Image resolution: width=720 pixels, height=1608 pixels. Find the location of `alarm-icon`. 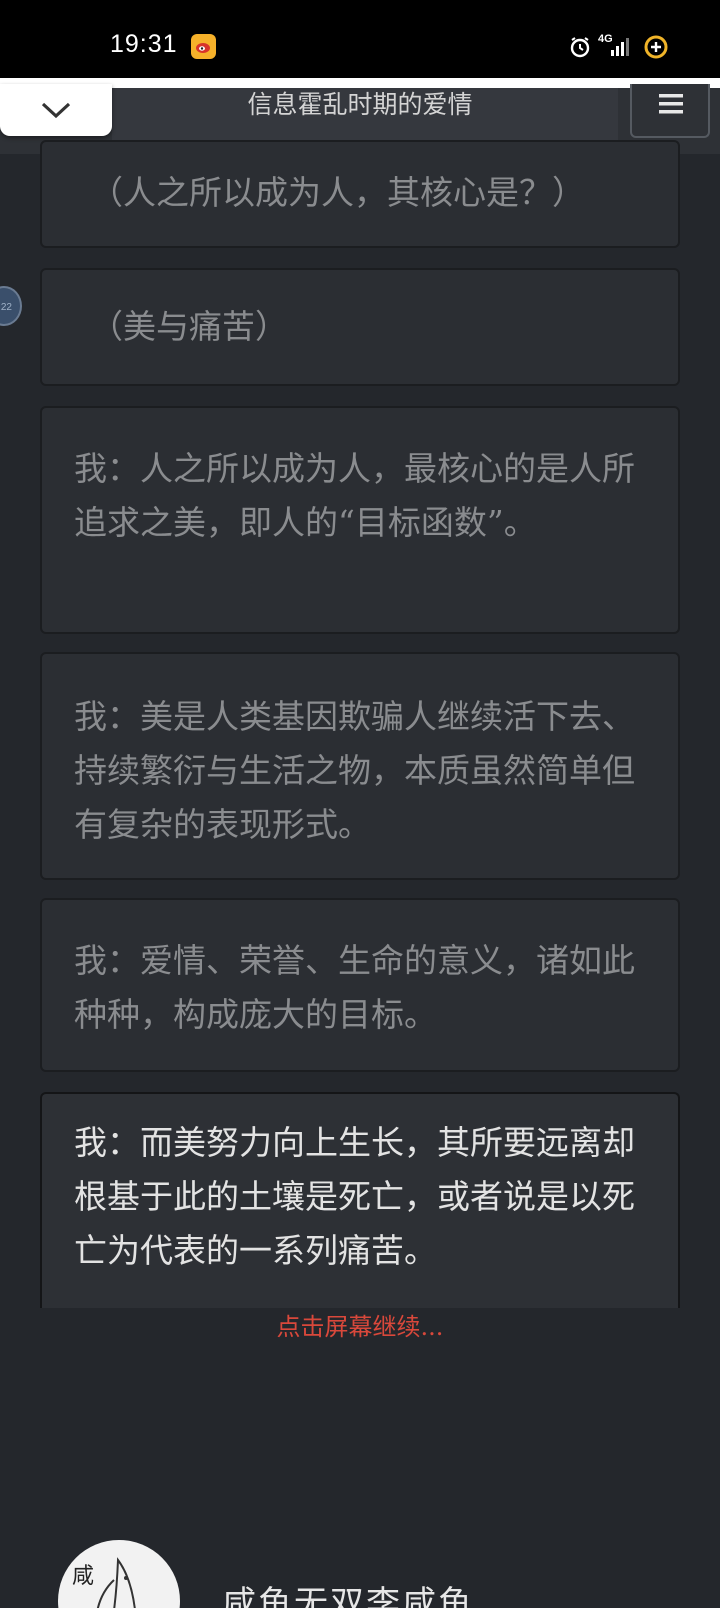

alarm-icon is located at coordinates (580, 47).